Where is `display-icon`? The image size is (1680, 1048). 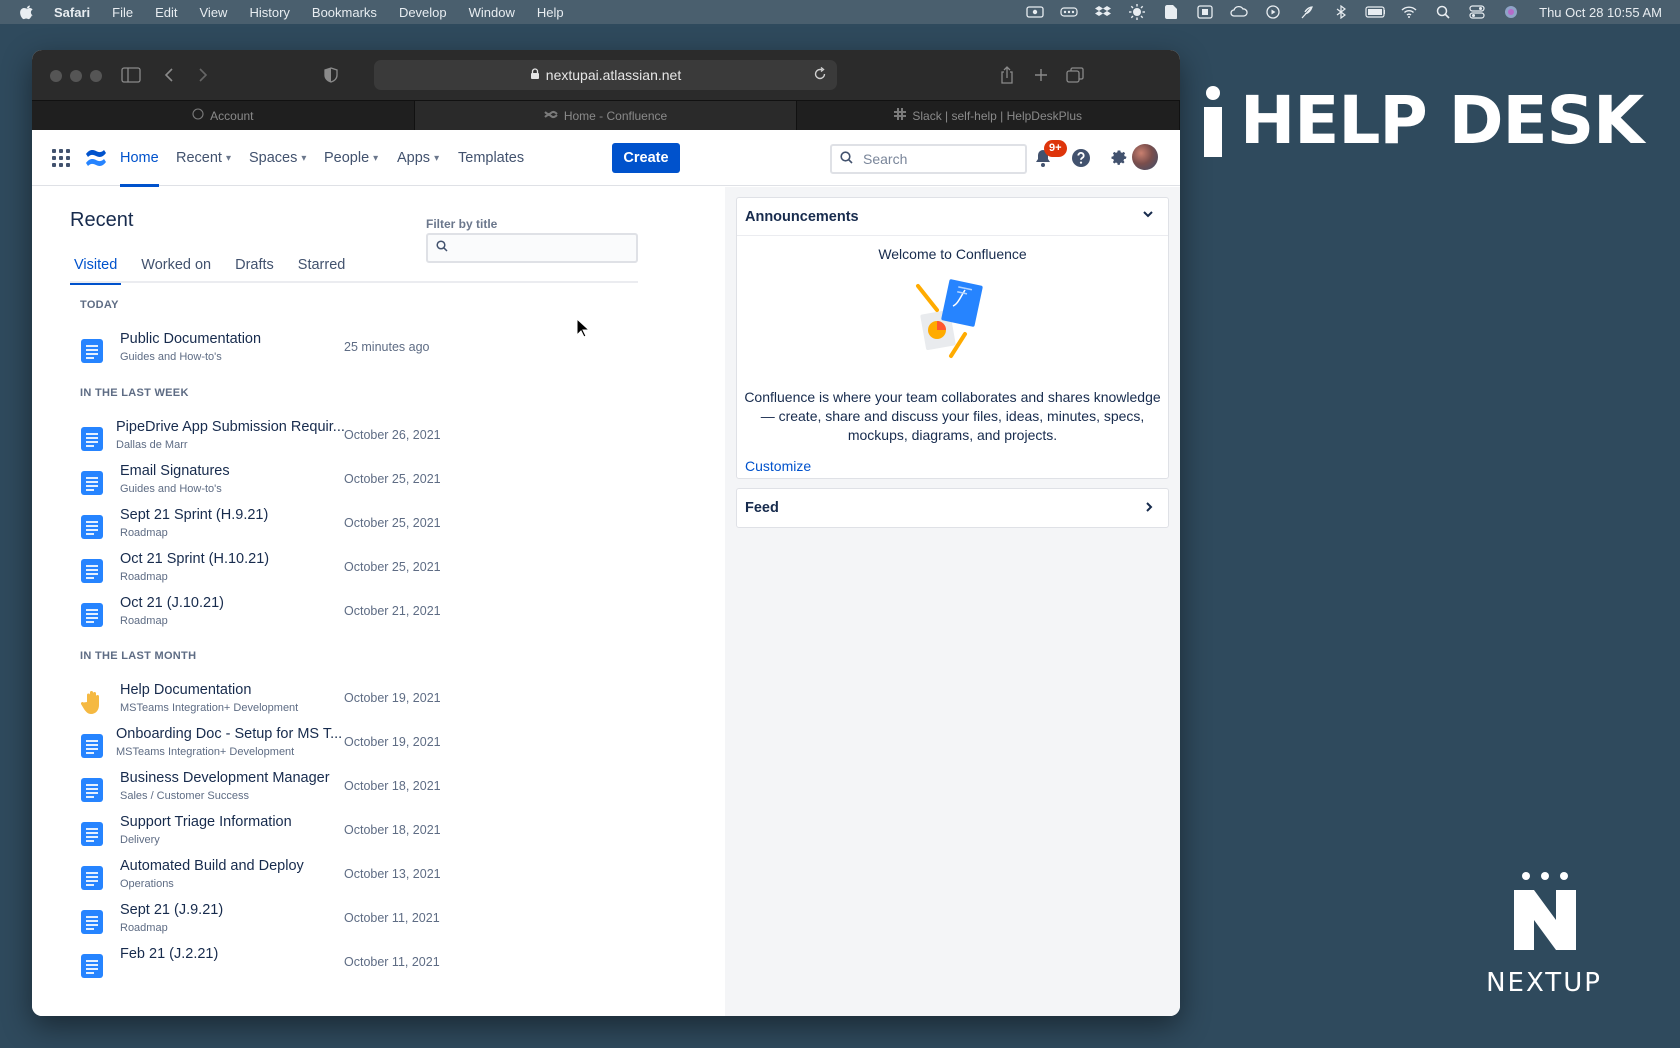
display-icon is located at coordinates (1205, 12).